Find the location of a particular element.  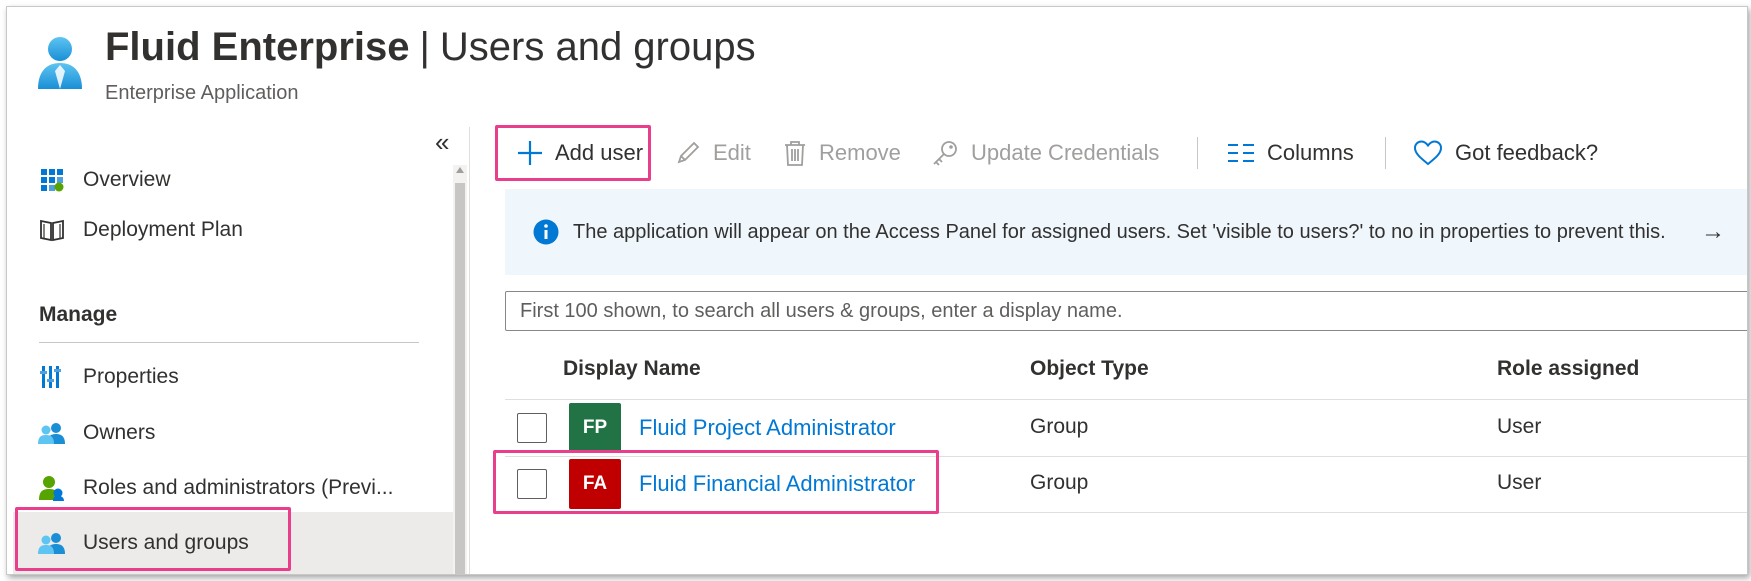

sidebar-section-manage: Manage is located at coordinates (78, 314).